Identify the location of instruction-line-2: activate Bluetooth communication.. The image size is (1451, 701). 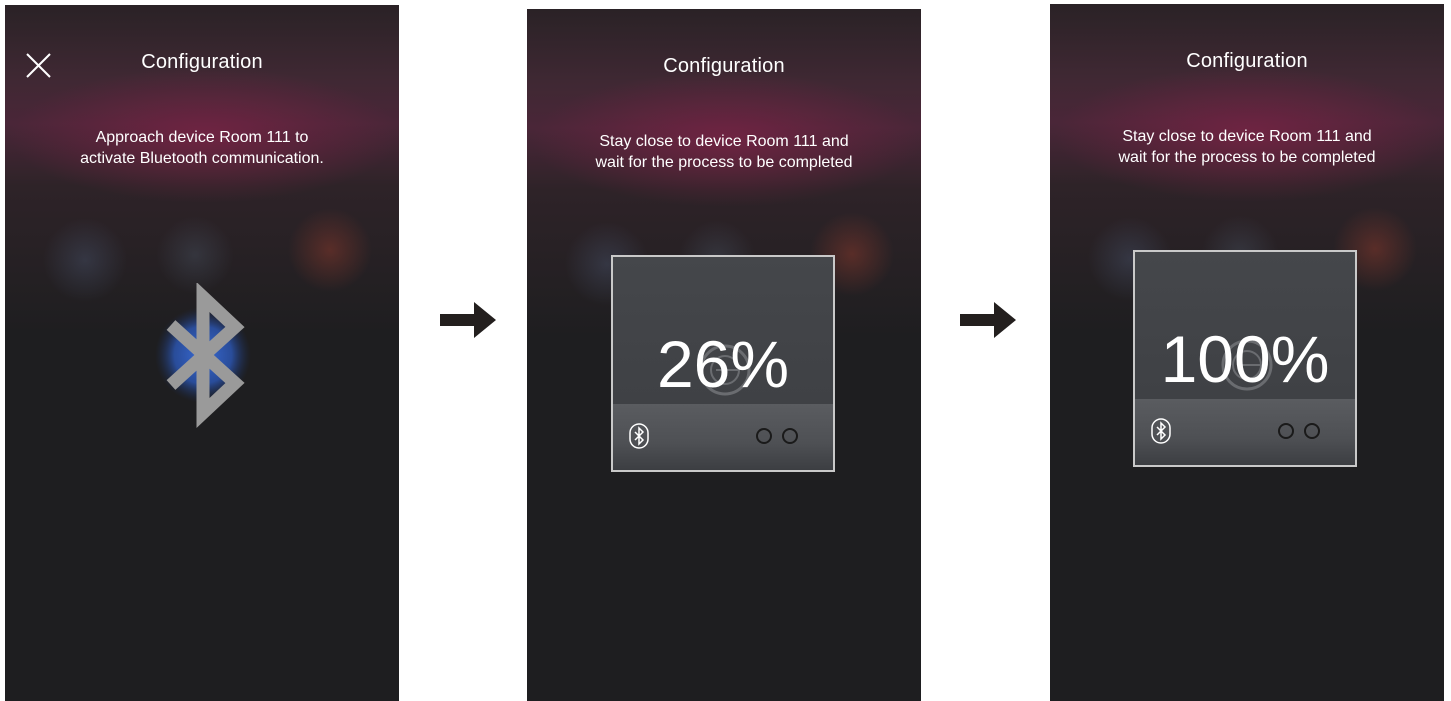
(202, 158).